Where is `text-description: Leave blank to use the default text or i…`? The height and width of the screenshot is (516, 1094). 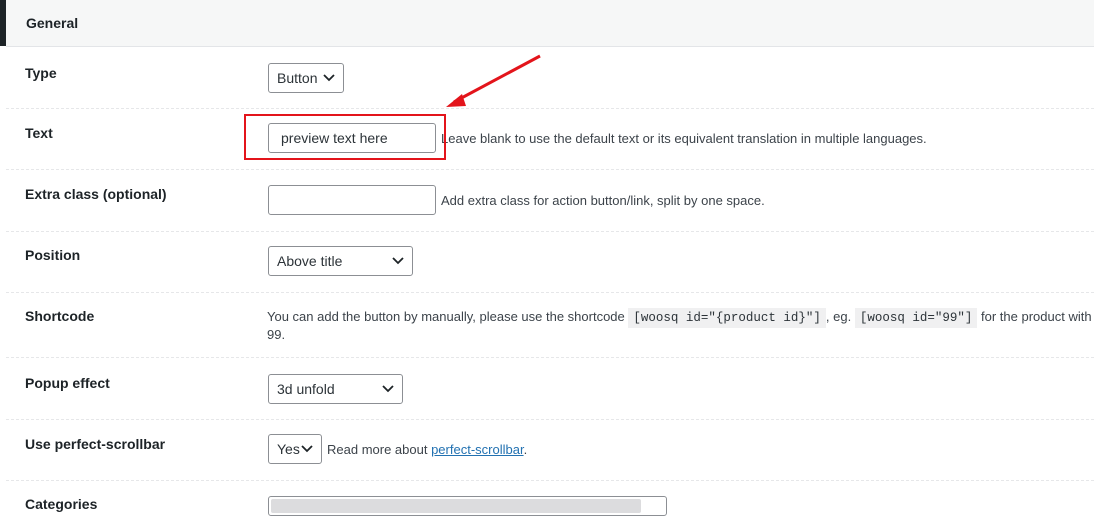 text-description: Leave blank to use the default text or i… is located at coordinates (684, 138).